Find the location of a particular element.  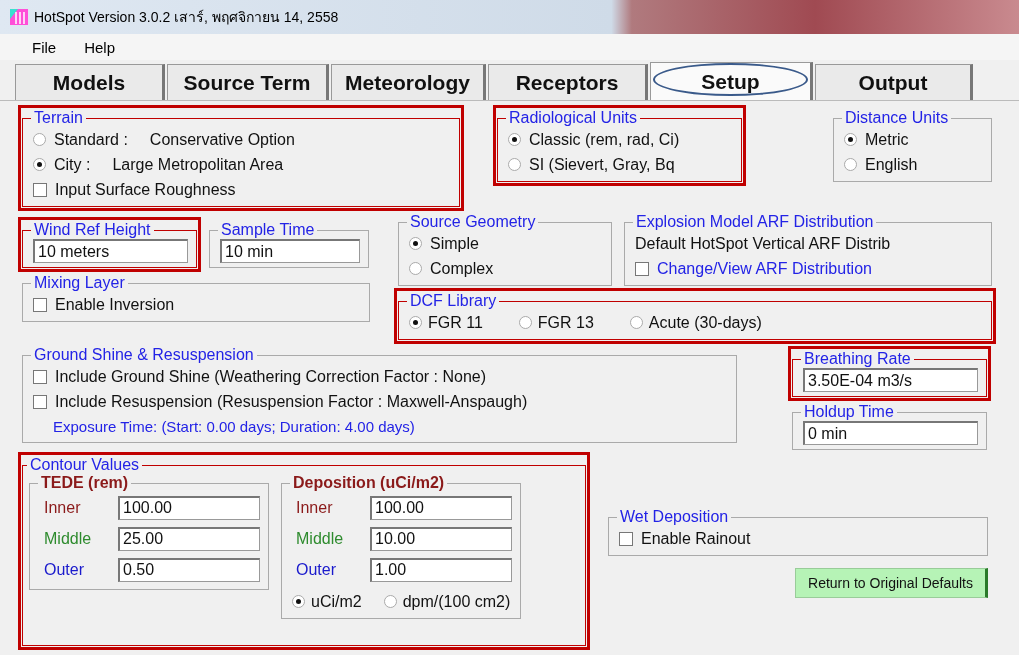

group-title: Distance Units is located at coordinates (897, 118).